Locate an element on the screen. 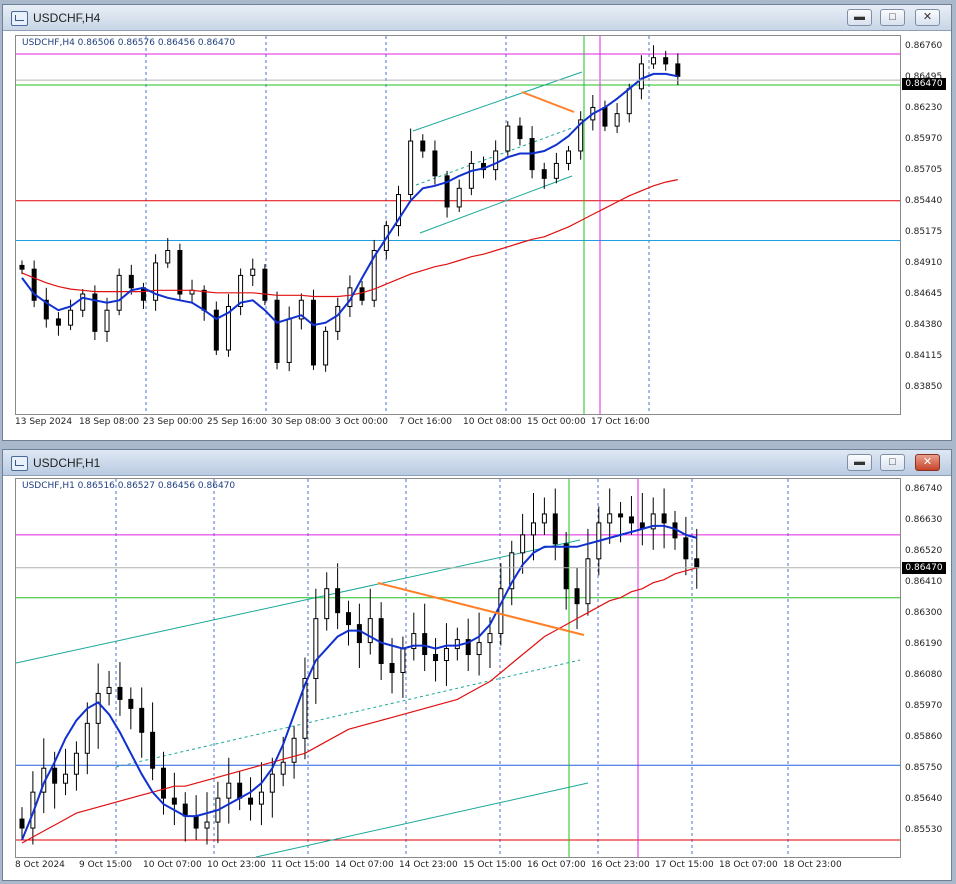 The height and width of the screenshot is (884, 956). time-axis-label: 18 Oct 23:00 is located at coordinates (812, 865).